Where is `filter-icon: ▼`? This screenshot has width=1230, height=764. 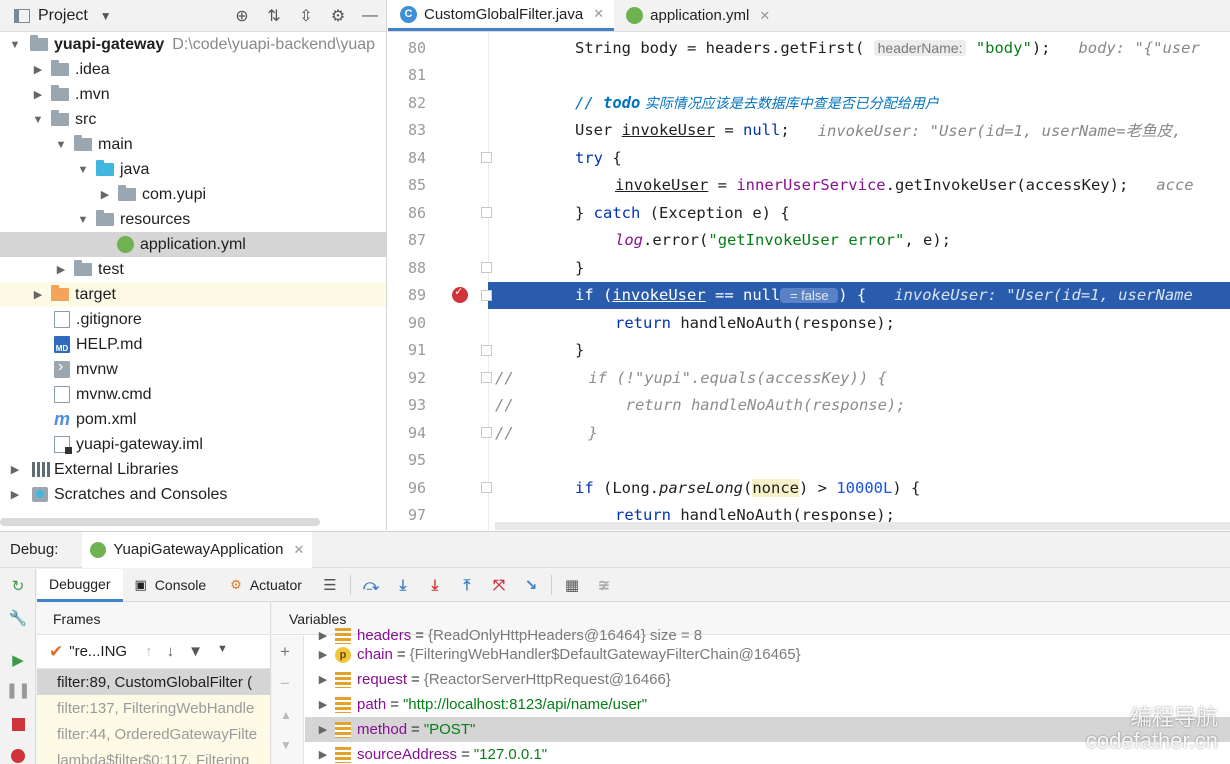 filter-icon: ▼ is located at coordinates (195, 651).